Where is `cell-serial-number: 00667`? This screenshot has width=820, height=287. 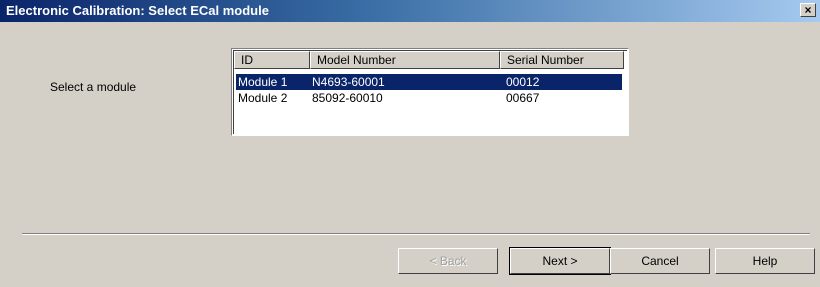
cell-serial-number: 00667 is located at coordinates (523, 98).